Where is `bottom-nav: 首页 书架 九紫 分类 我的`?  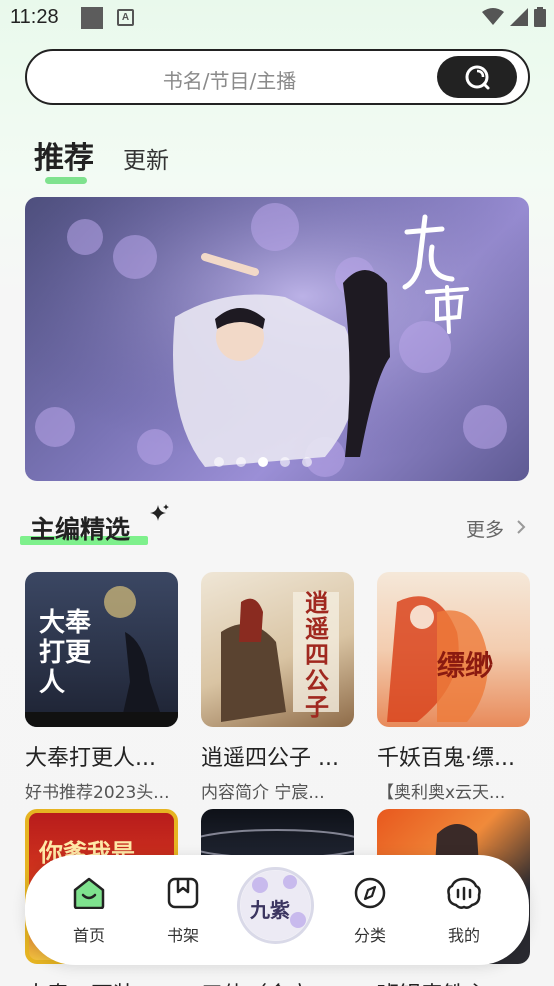 bottom-nav: 首页 书架 九紫 分类 我的 is located at coordinates (277, 910).